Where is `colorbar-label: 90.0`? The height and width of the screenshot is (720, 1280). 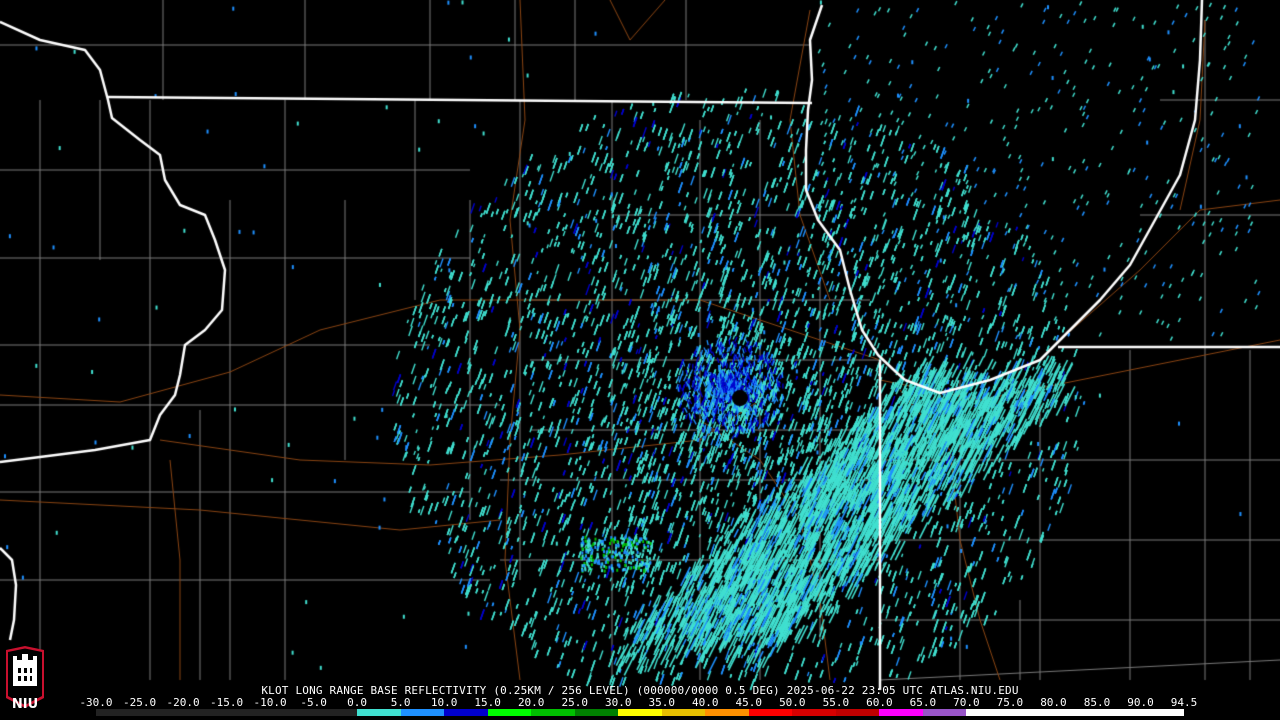
colorbar-label: 90.0 is located at coordinates (1140, 702).